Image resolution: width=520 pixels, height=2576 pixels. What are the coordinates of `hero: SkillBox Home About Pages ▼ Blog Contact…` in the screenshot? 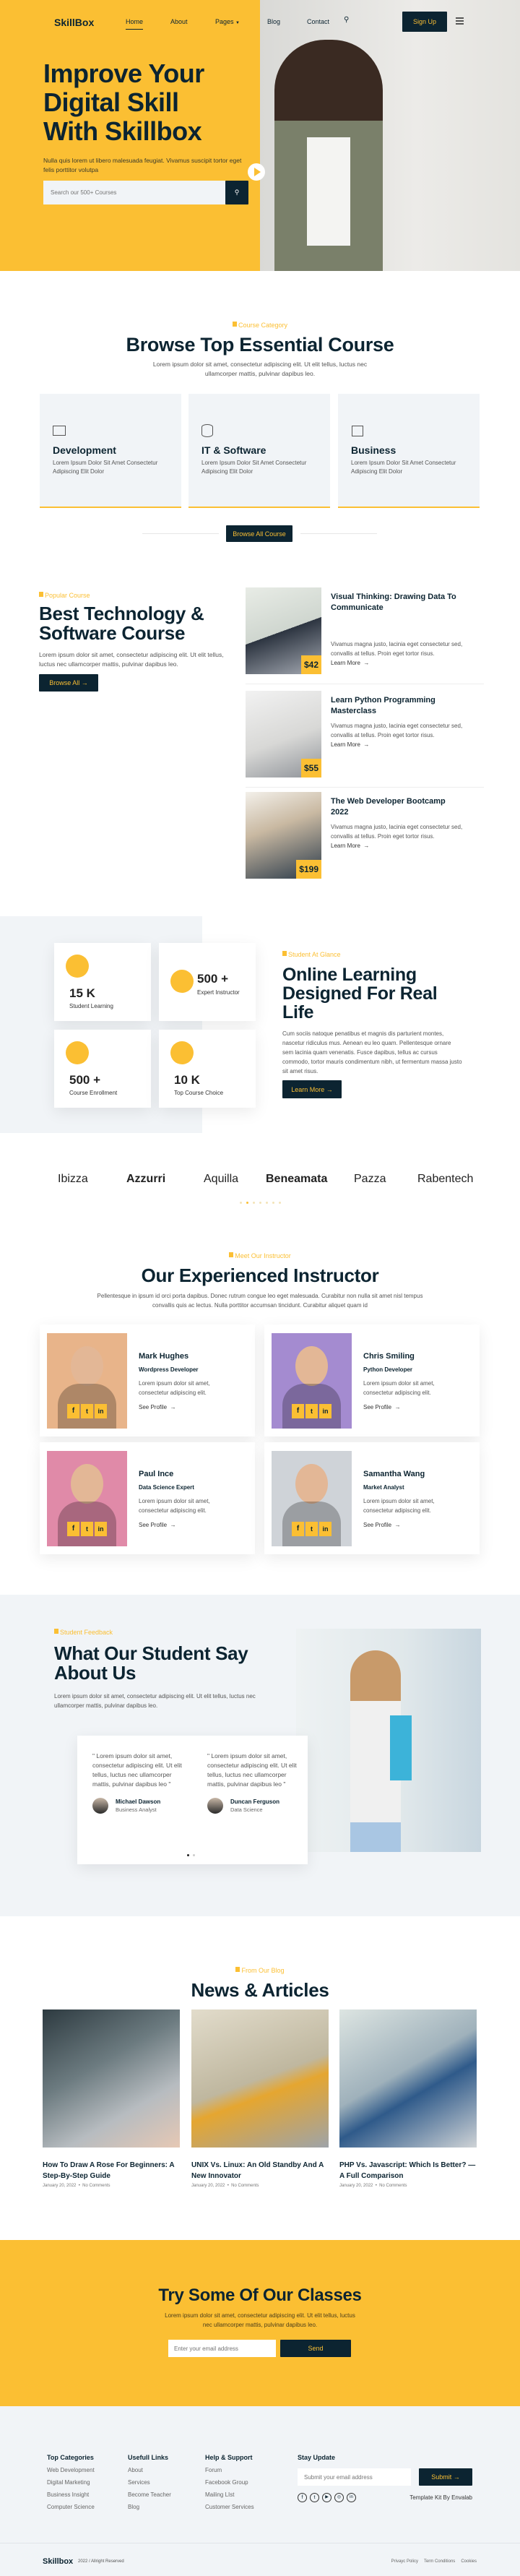 It's located at (260, 135).